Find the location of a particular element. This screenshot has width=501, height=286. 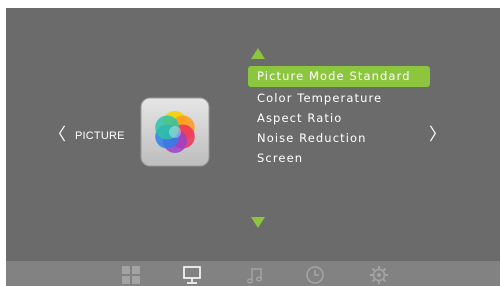

tab-setup is located at coordinates (379, 275).